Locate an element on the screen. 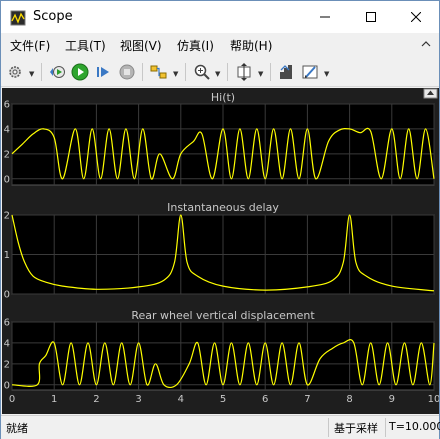  window-title: Scope is located at coordinates (53, 16).